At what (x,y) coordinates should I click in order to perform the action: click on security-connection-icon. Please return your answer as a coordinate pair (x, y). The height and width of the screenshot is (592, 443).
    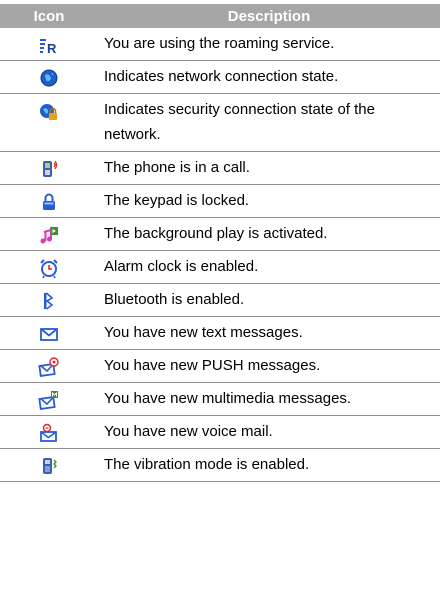
    Looking at the image, I should click on (49, 112).